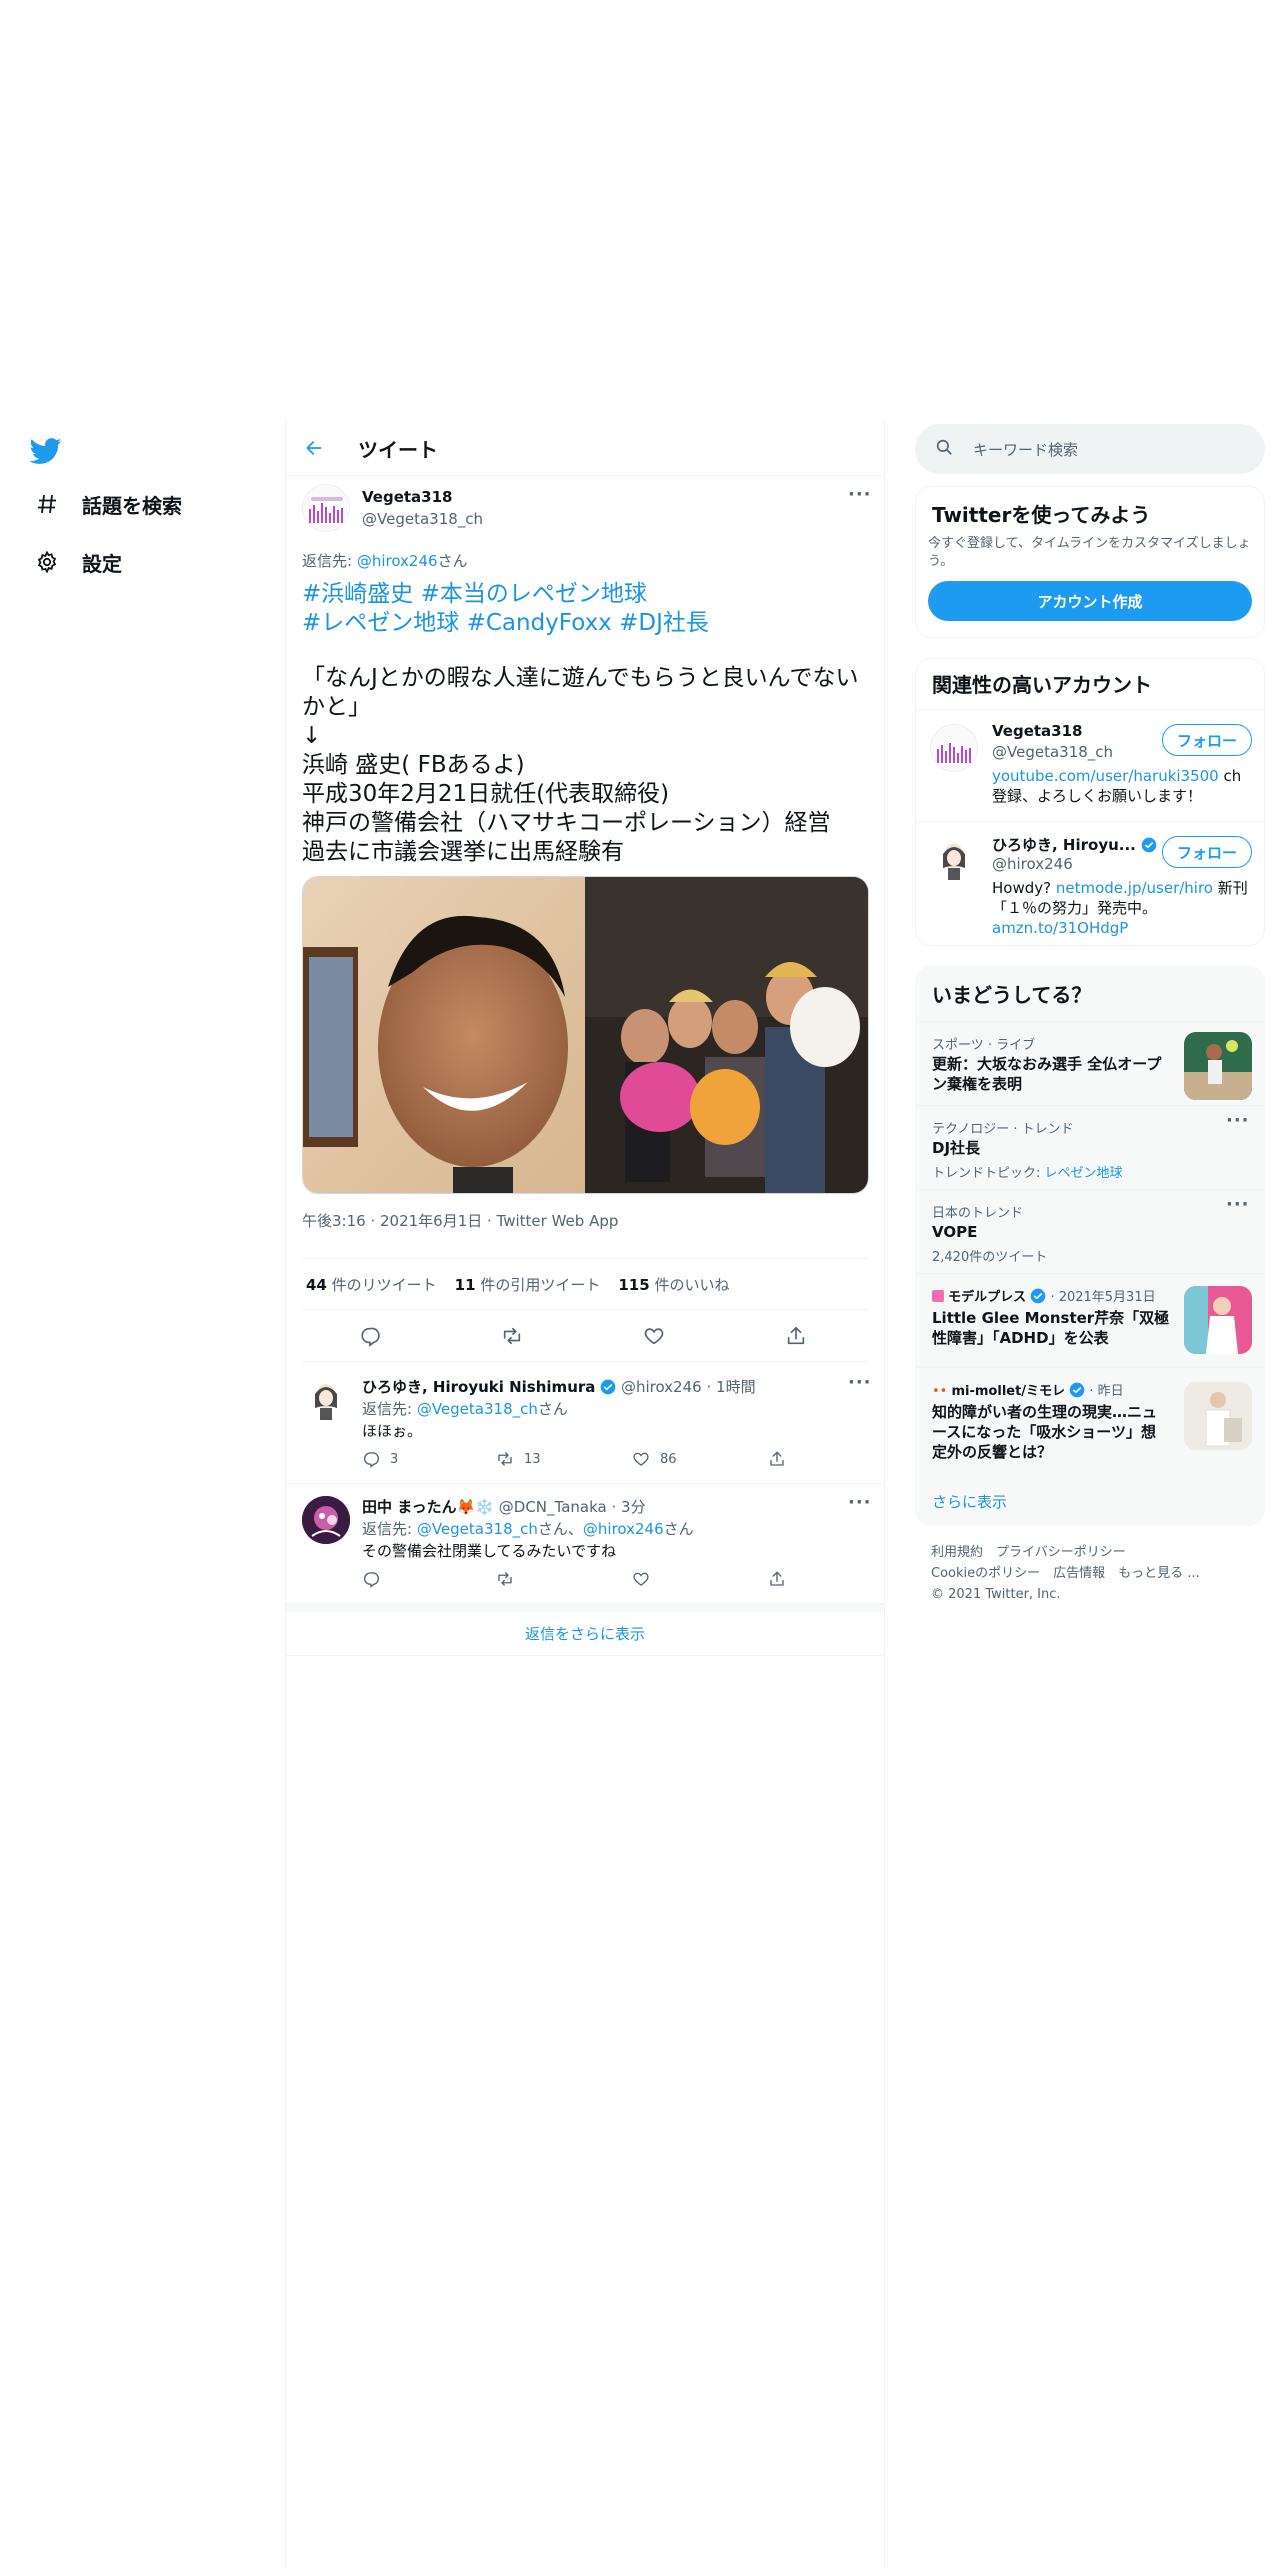 This screenshot has width=1284, height=2568. What do you see at coordinates (371, 1284) in the screenshot?
I see `retweets-stat: 44 件のリツイート` at bounding box center [371, 1284].